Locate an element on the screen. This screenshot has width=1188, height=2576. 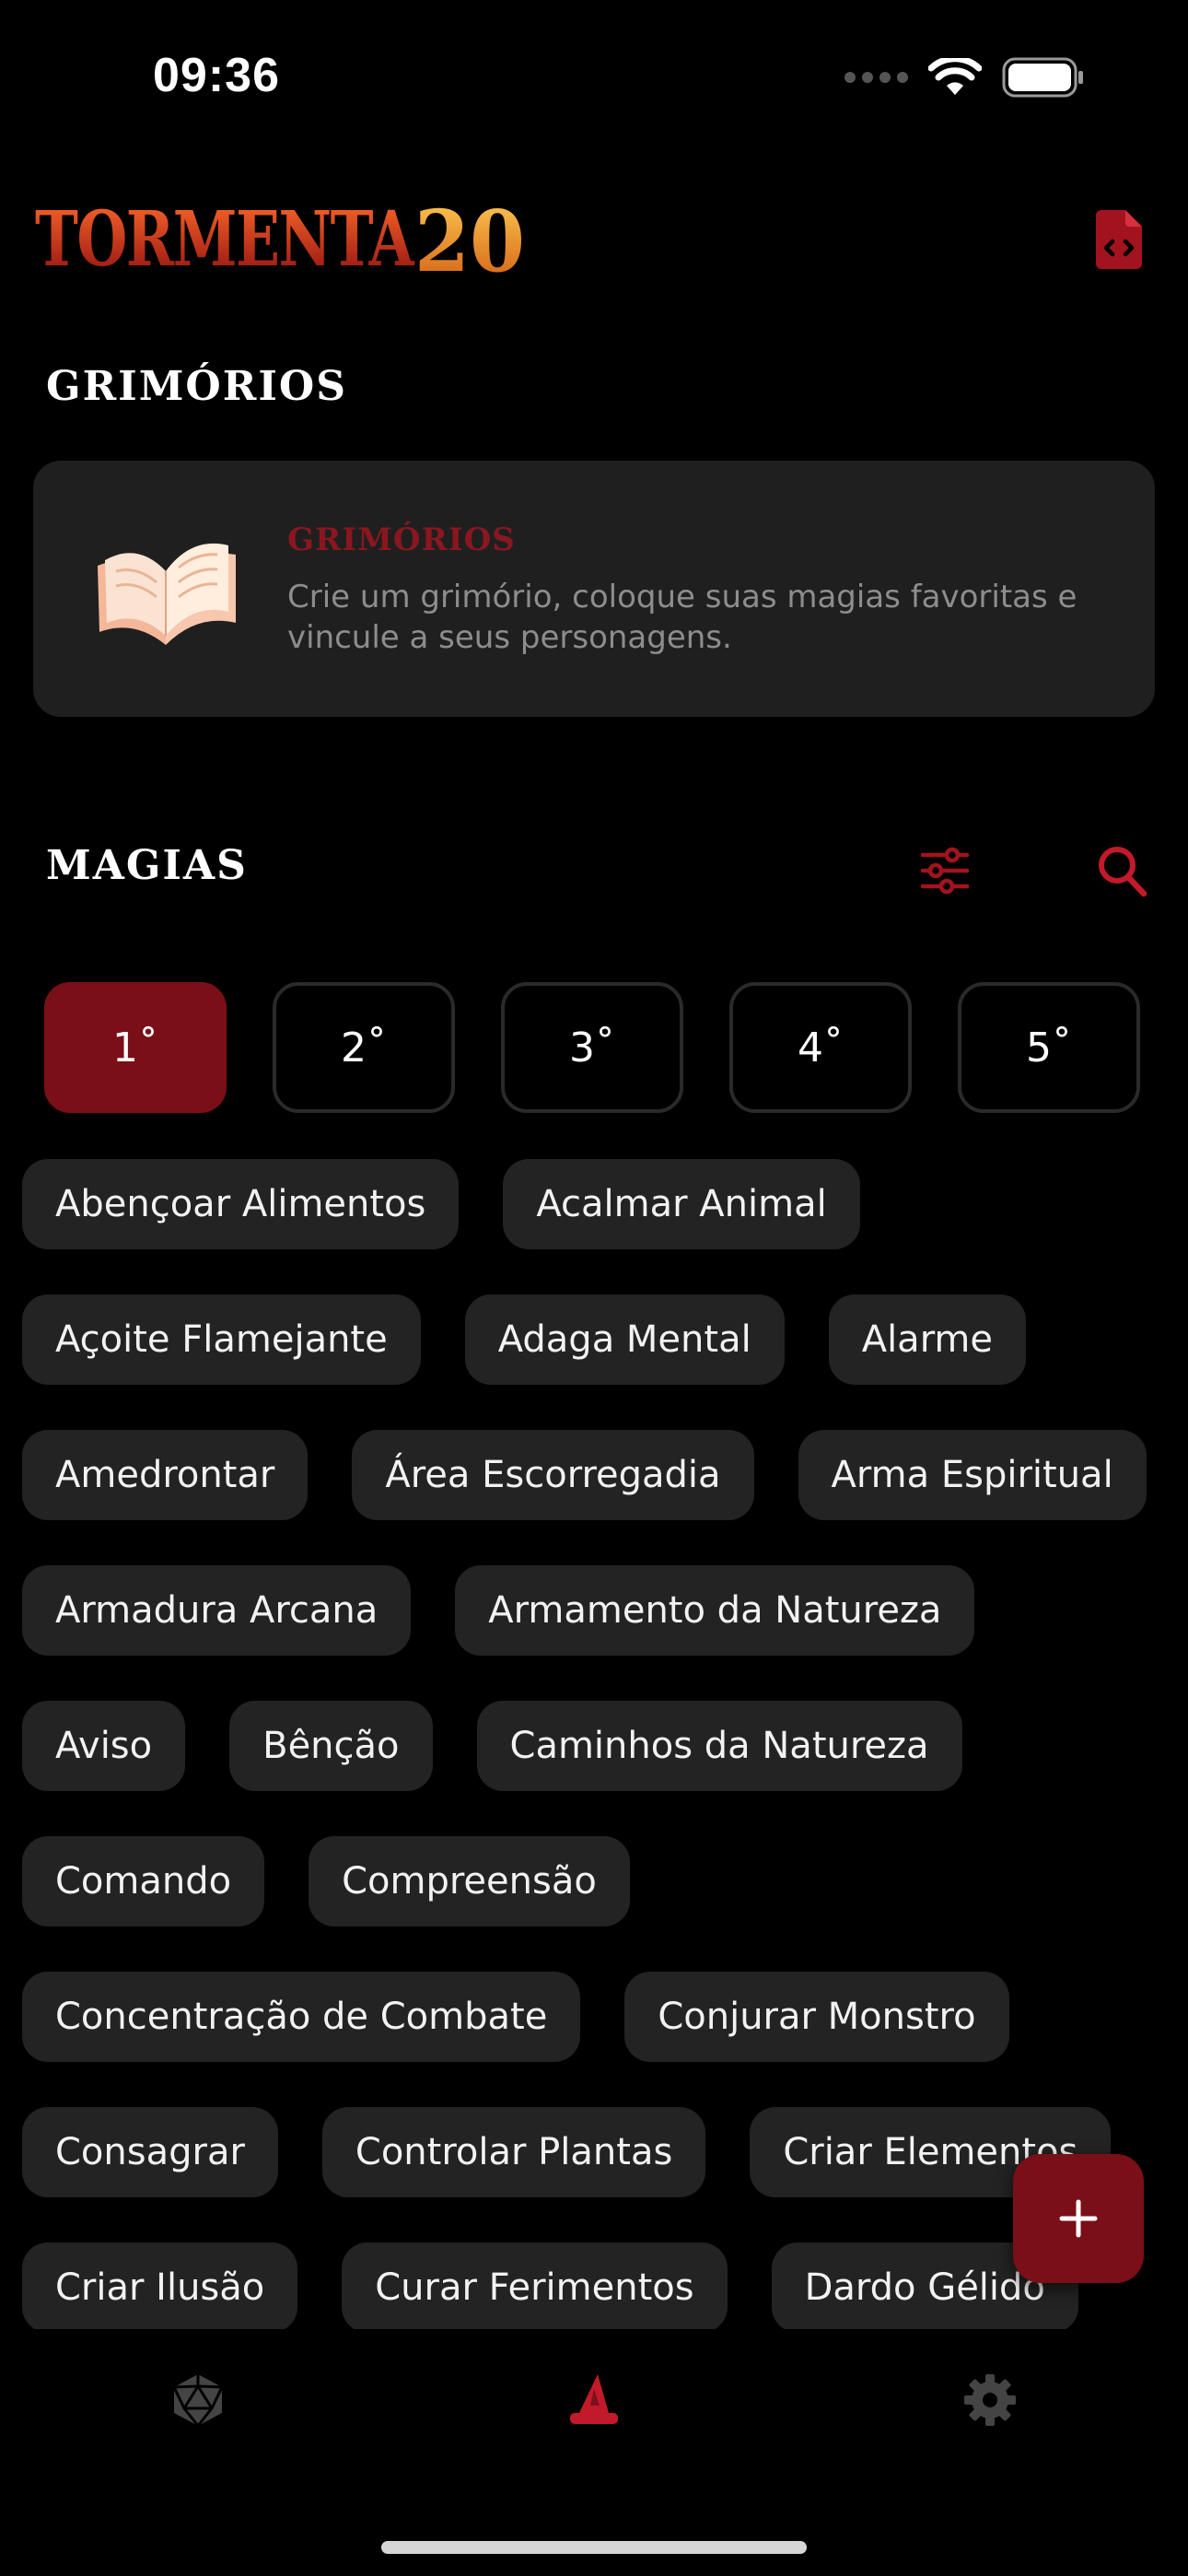
add-fab-button is located at coordinates (1078, 2218).